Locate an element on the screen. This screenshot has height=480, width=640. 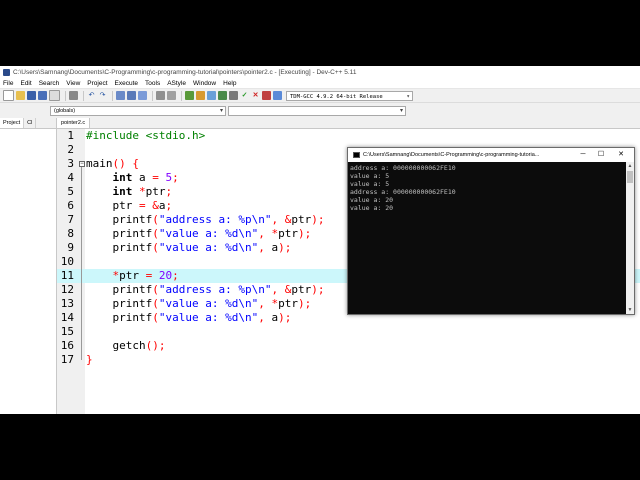
menu-search: Search is located at coordinates (49, 83).